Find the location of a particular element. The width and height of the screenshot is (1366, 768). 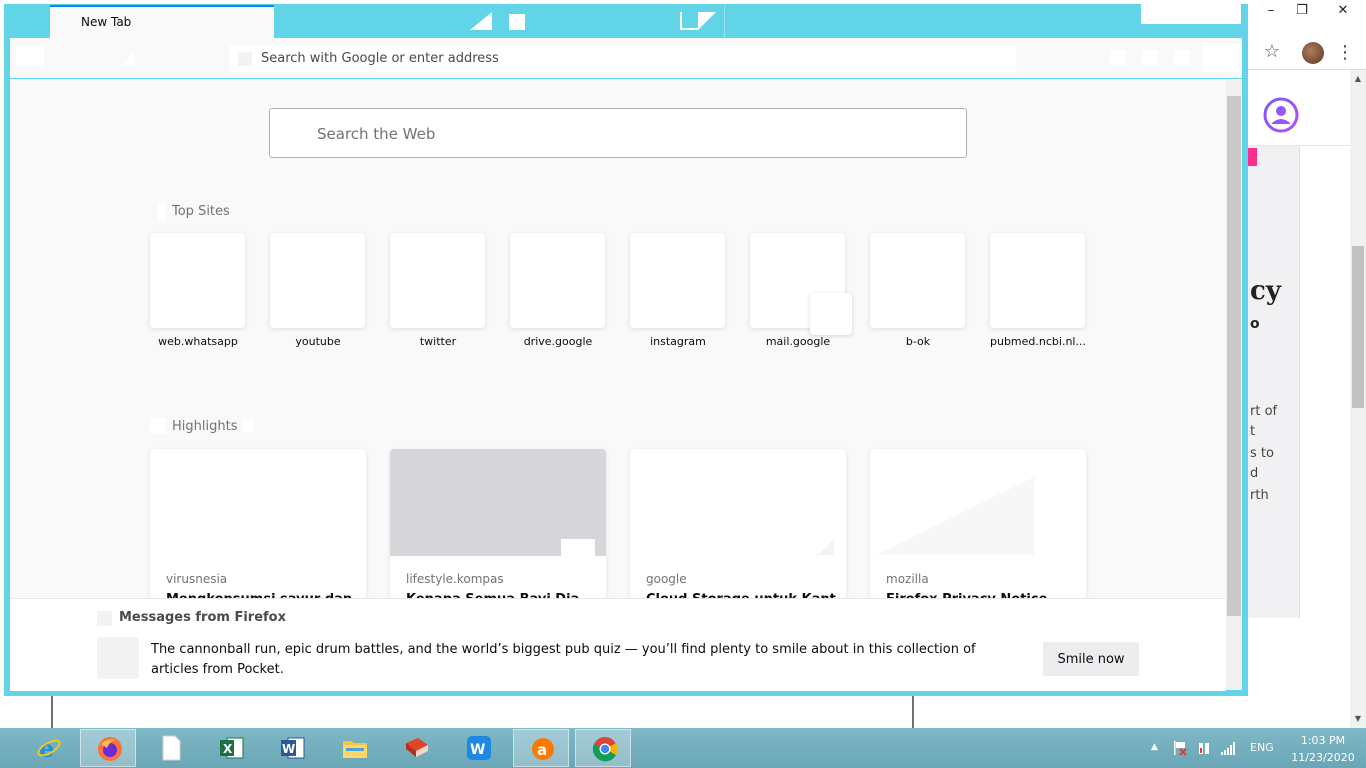

back-button is located at coordinates (30, 56).